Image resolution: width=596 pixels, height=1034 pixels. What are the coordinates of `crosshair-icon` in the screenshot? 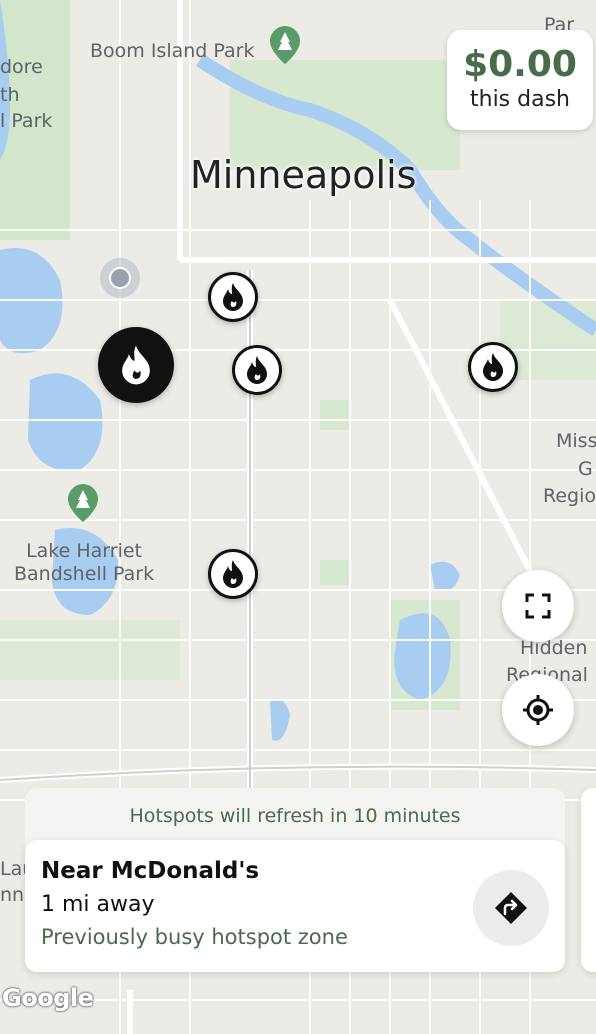 It's located at (538, 710).